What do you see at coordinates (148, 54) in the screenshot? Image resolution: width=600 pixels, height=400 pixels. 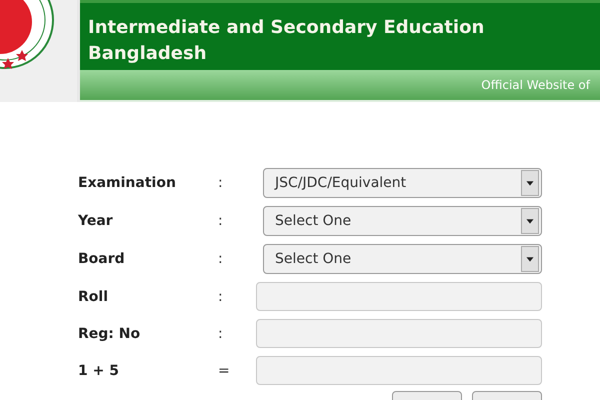 I see `site-title: Bangladesh` at bounding box center [148, 54].